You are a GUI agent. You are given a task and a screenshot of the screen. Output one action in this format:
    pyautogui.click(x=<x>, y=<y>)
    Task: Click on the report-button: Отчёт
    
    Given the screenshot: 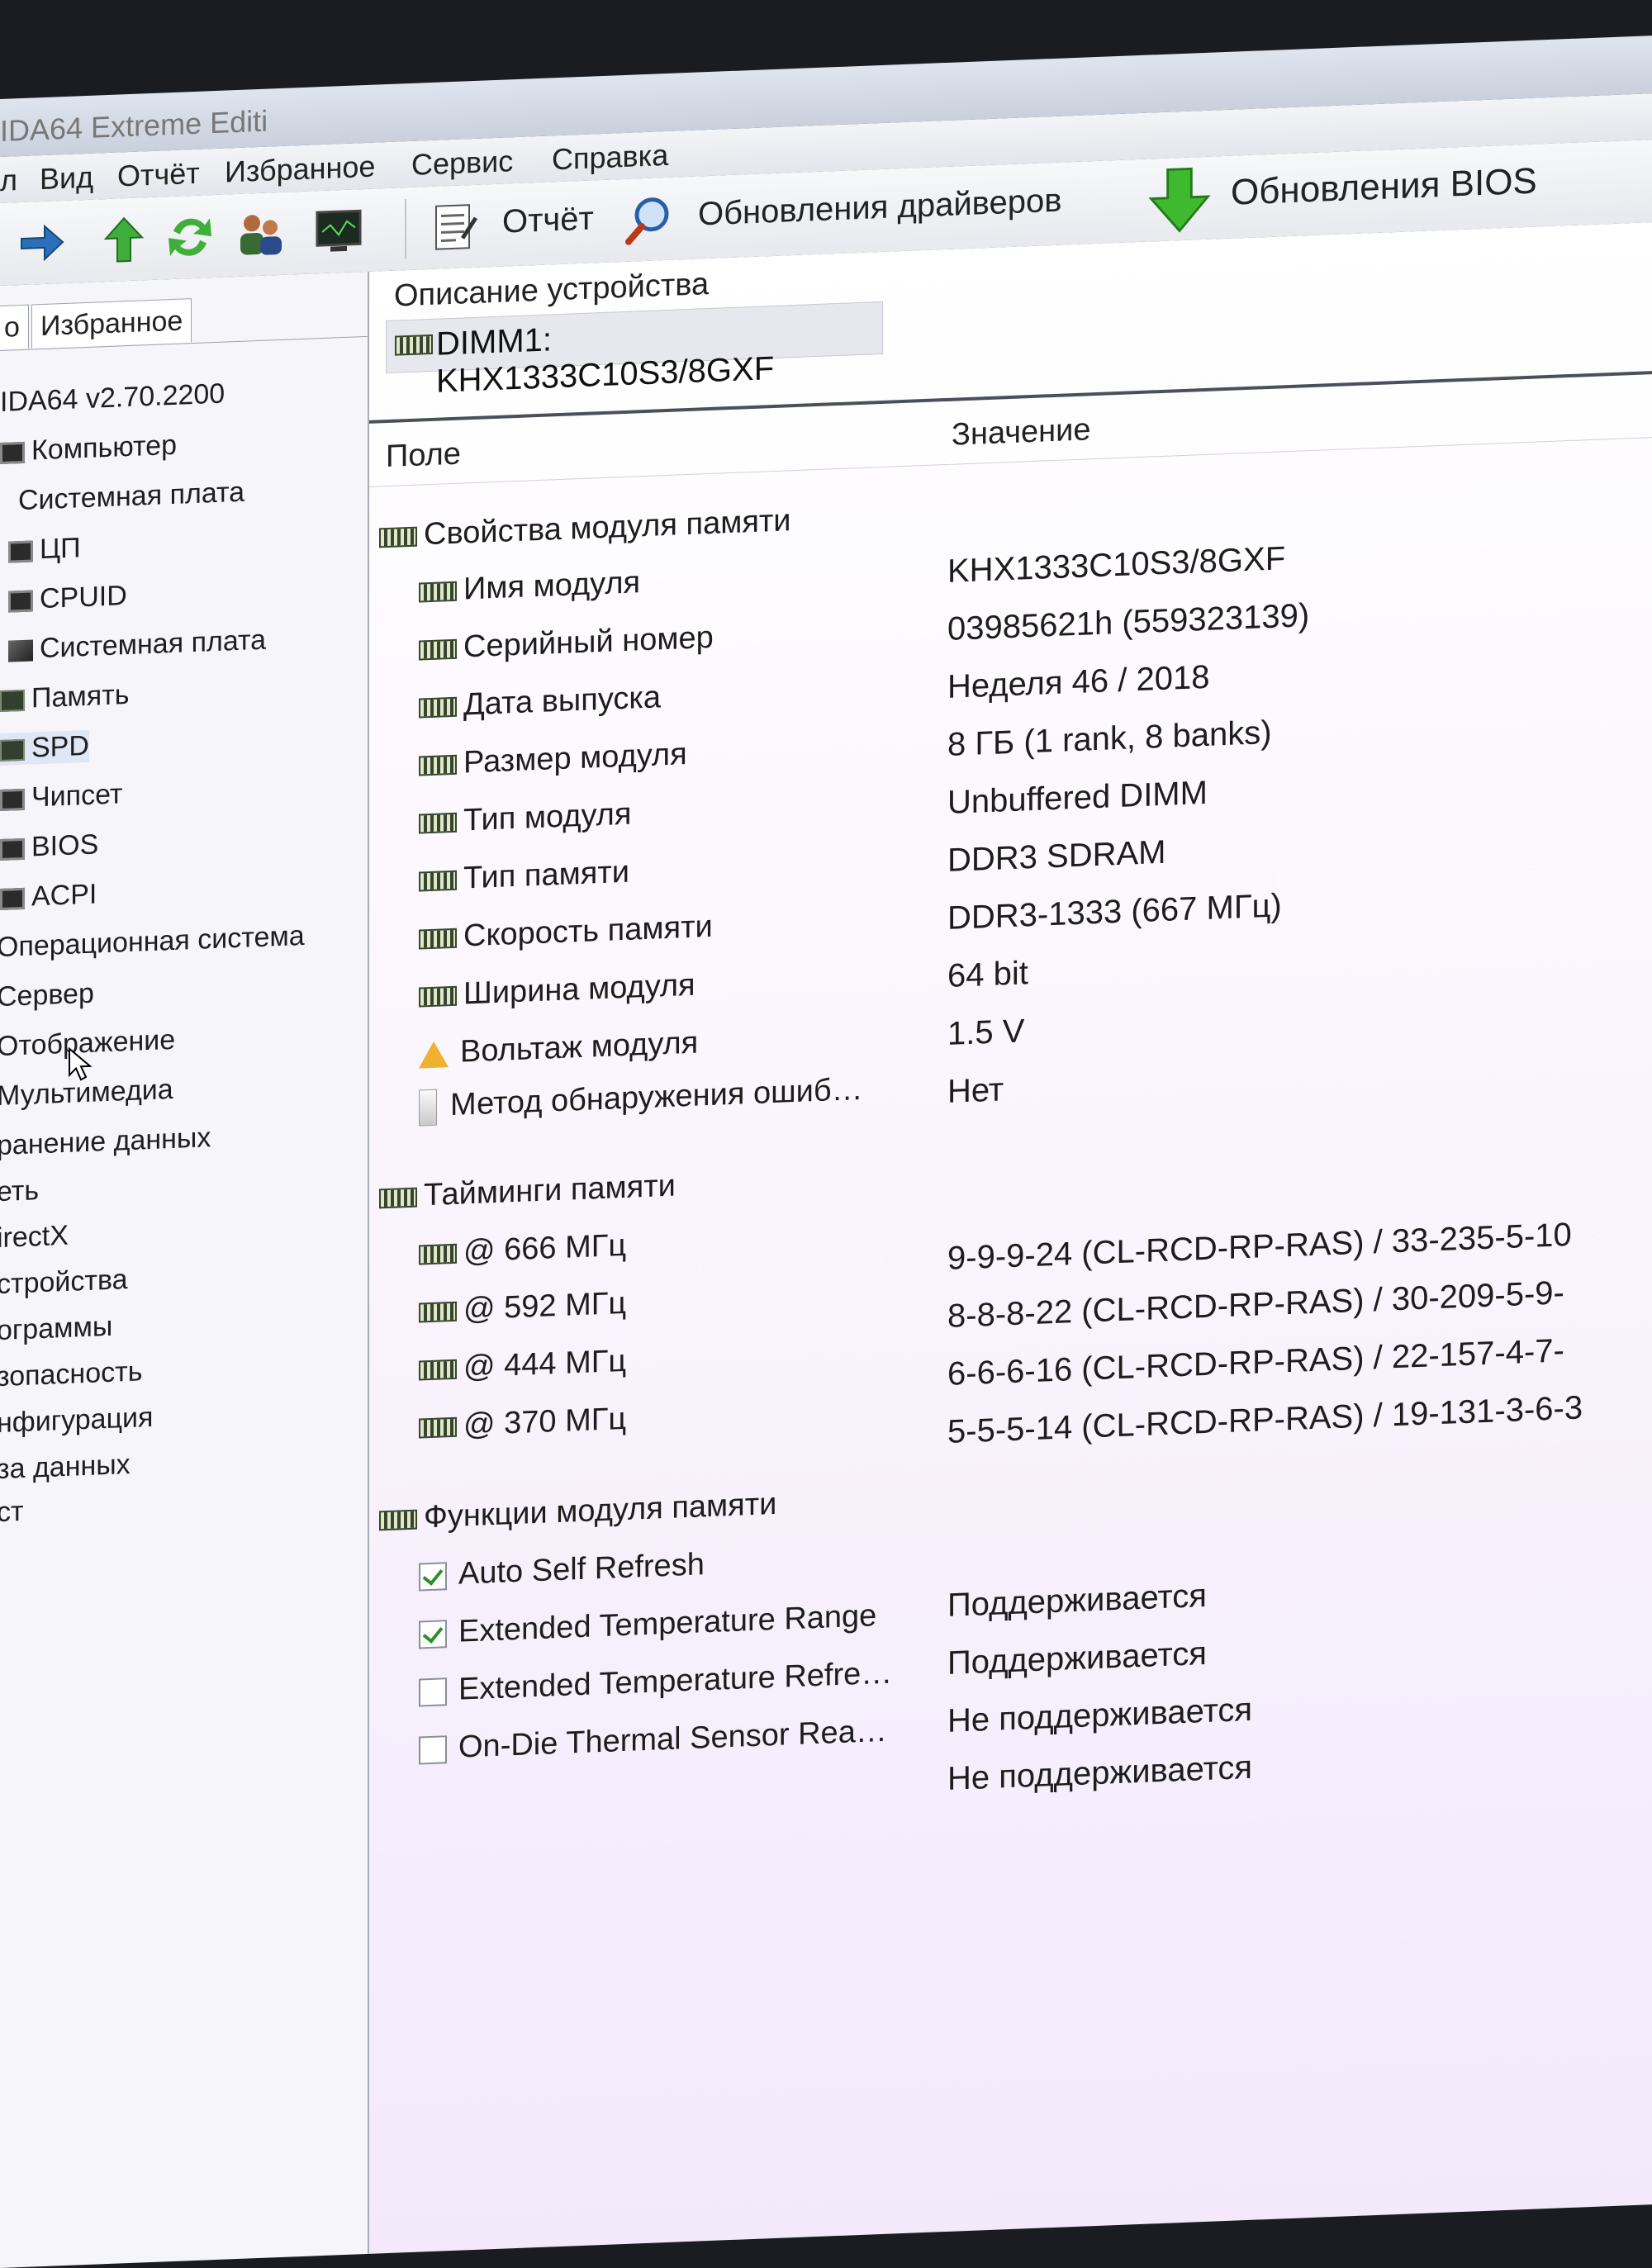 What is the action you would take?
    pyautogui.click(x=548, y=220)
    